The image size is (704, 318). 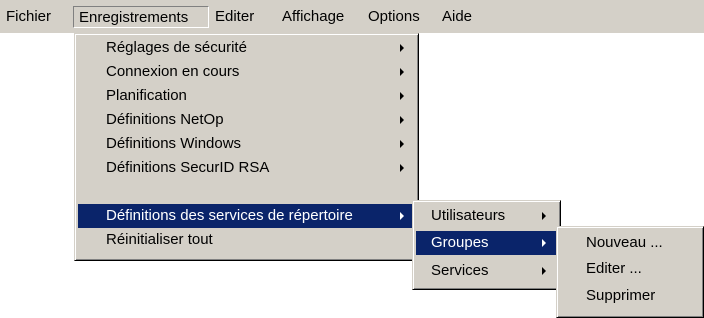 What do you see at coordinates (188, 167) in the screenshot?
I see `menu-item-label: Définitions SecurID RSA` at bounding box center [188, 167].